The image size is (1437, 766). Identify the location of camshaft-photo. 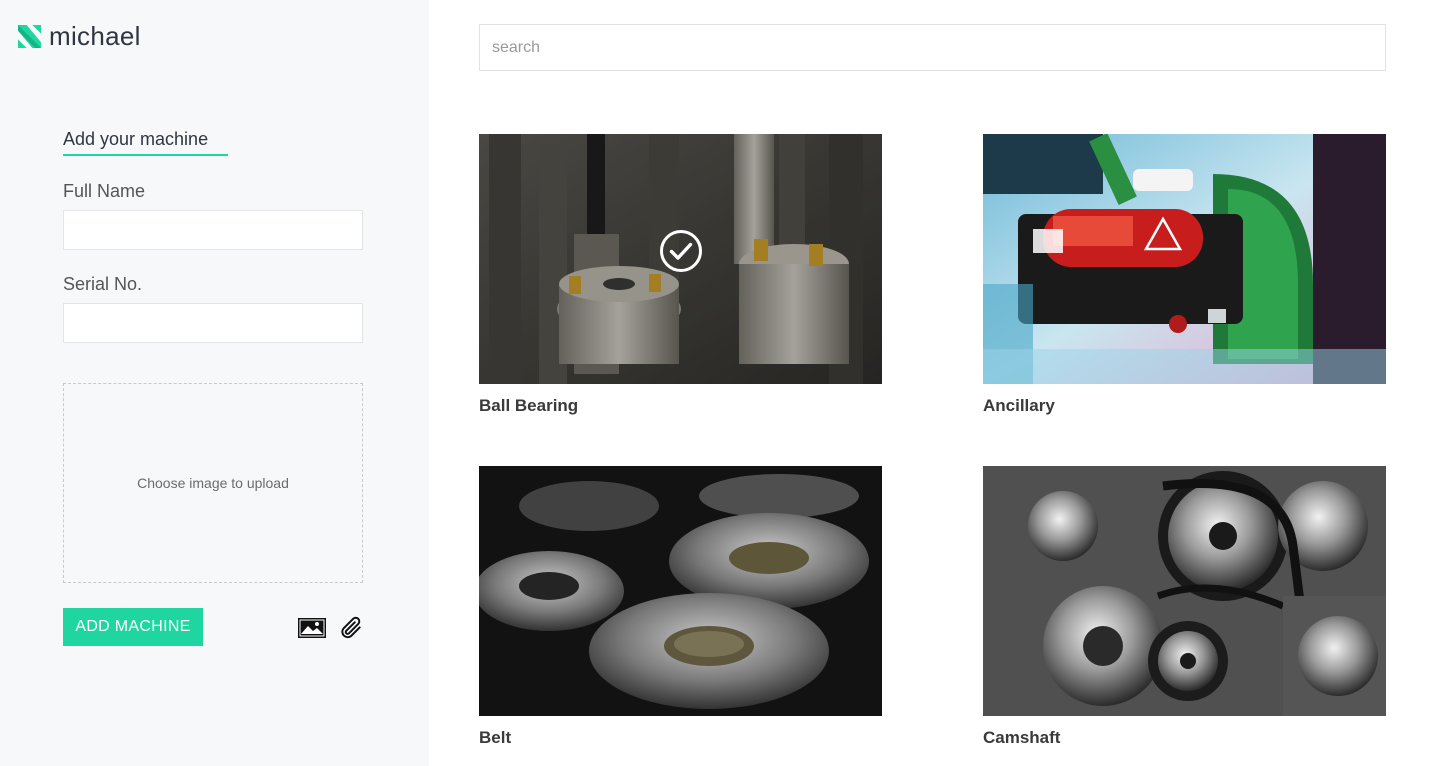
(1184, 591).